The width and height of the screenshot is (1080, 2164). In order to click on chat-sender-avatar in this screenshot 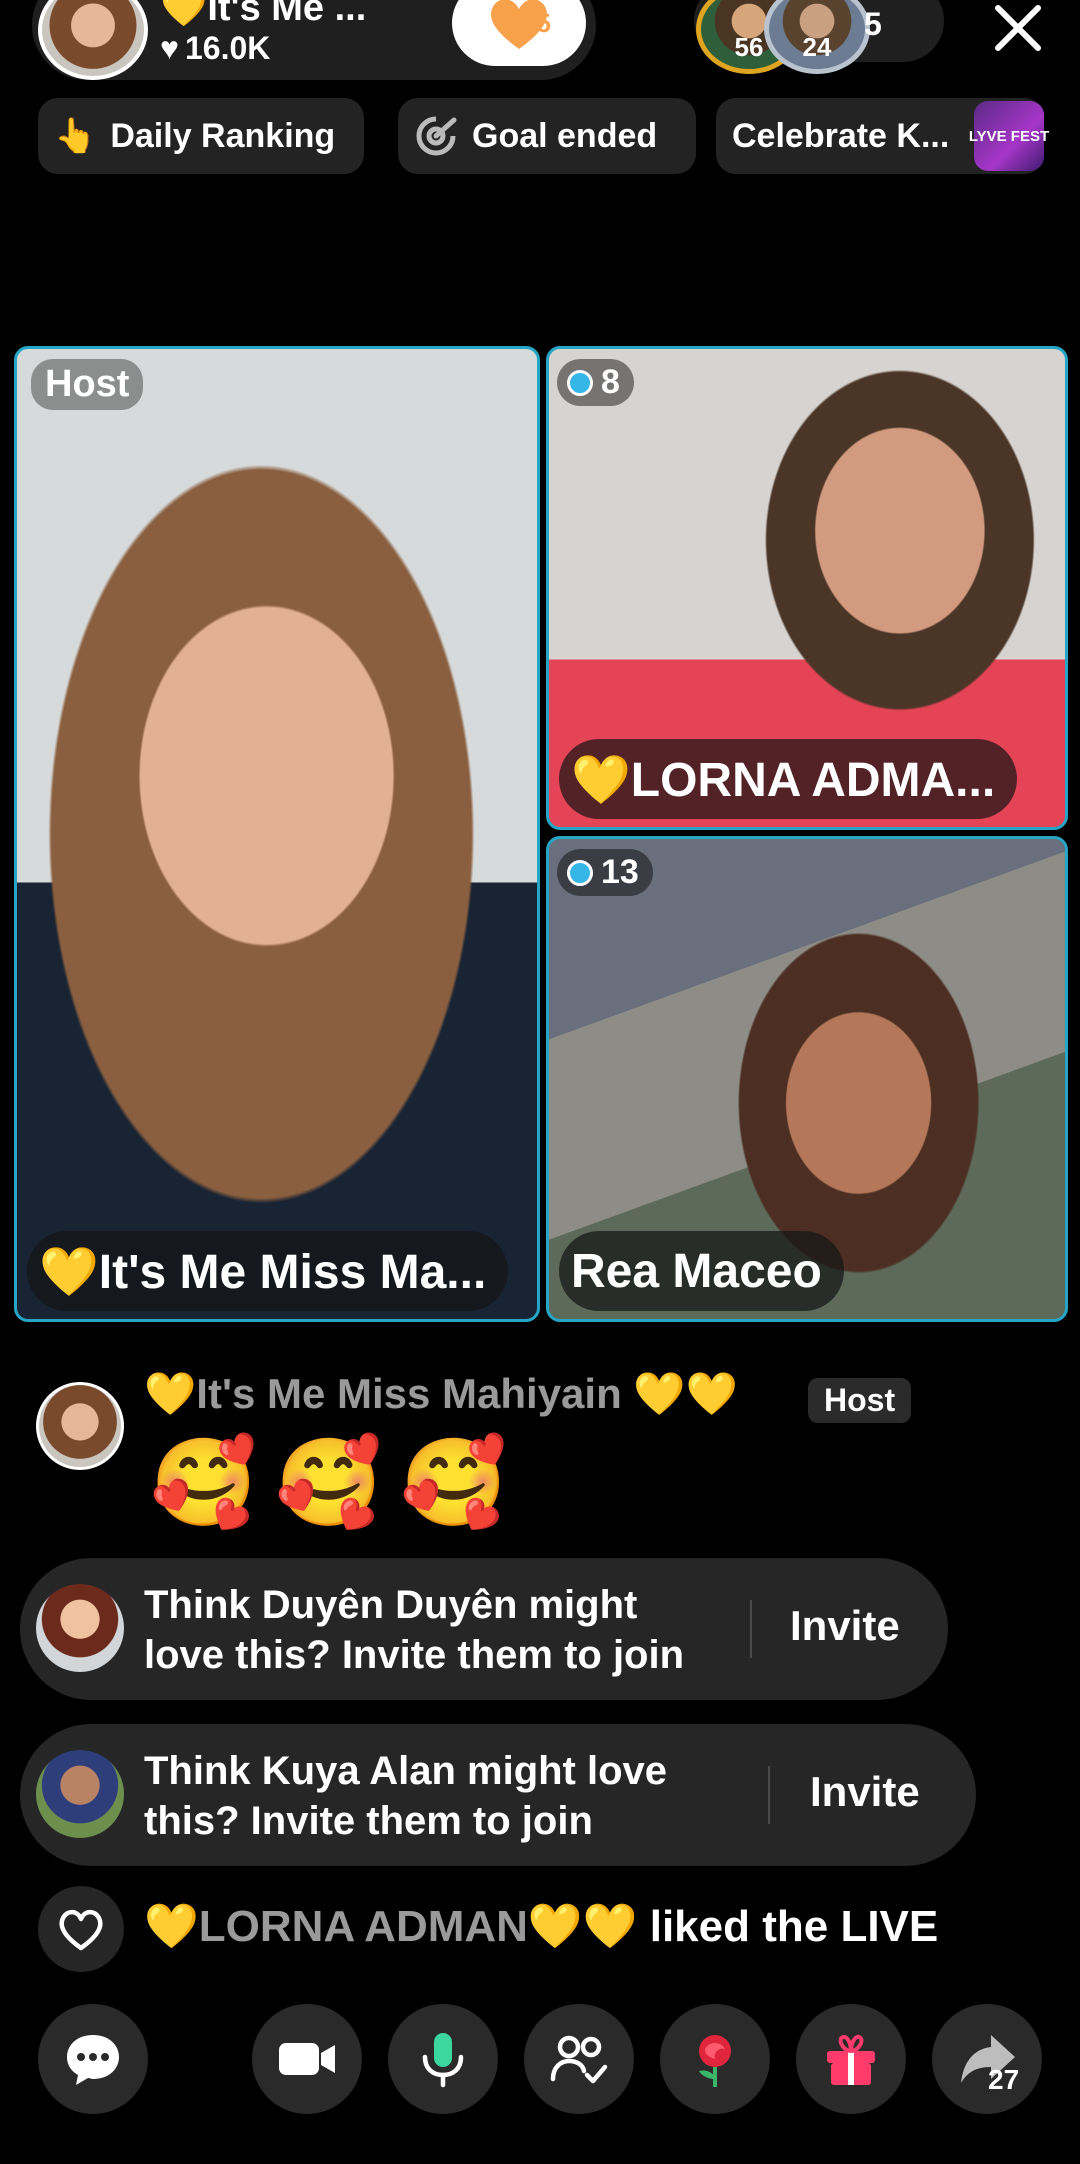, I will do `click(80, 1426)`.